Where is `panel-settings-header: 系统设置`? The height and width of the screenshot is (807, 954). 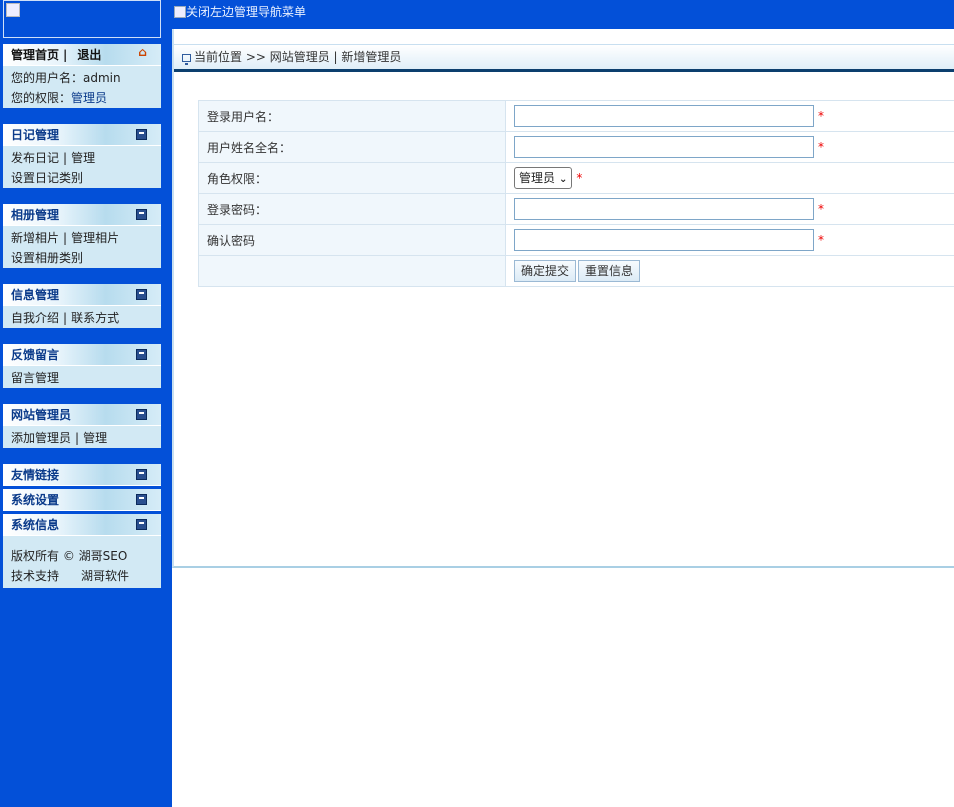
panel-settings-header: 系统设置 is located at coordinates (82, 500).